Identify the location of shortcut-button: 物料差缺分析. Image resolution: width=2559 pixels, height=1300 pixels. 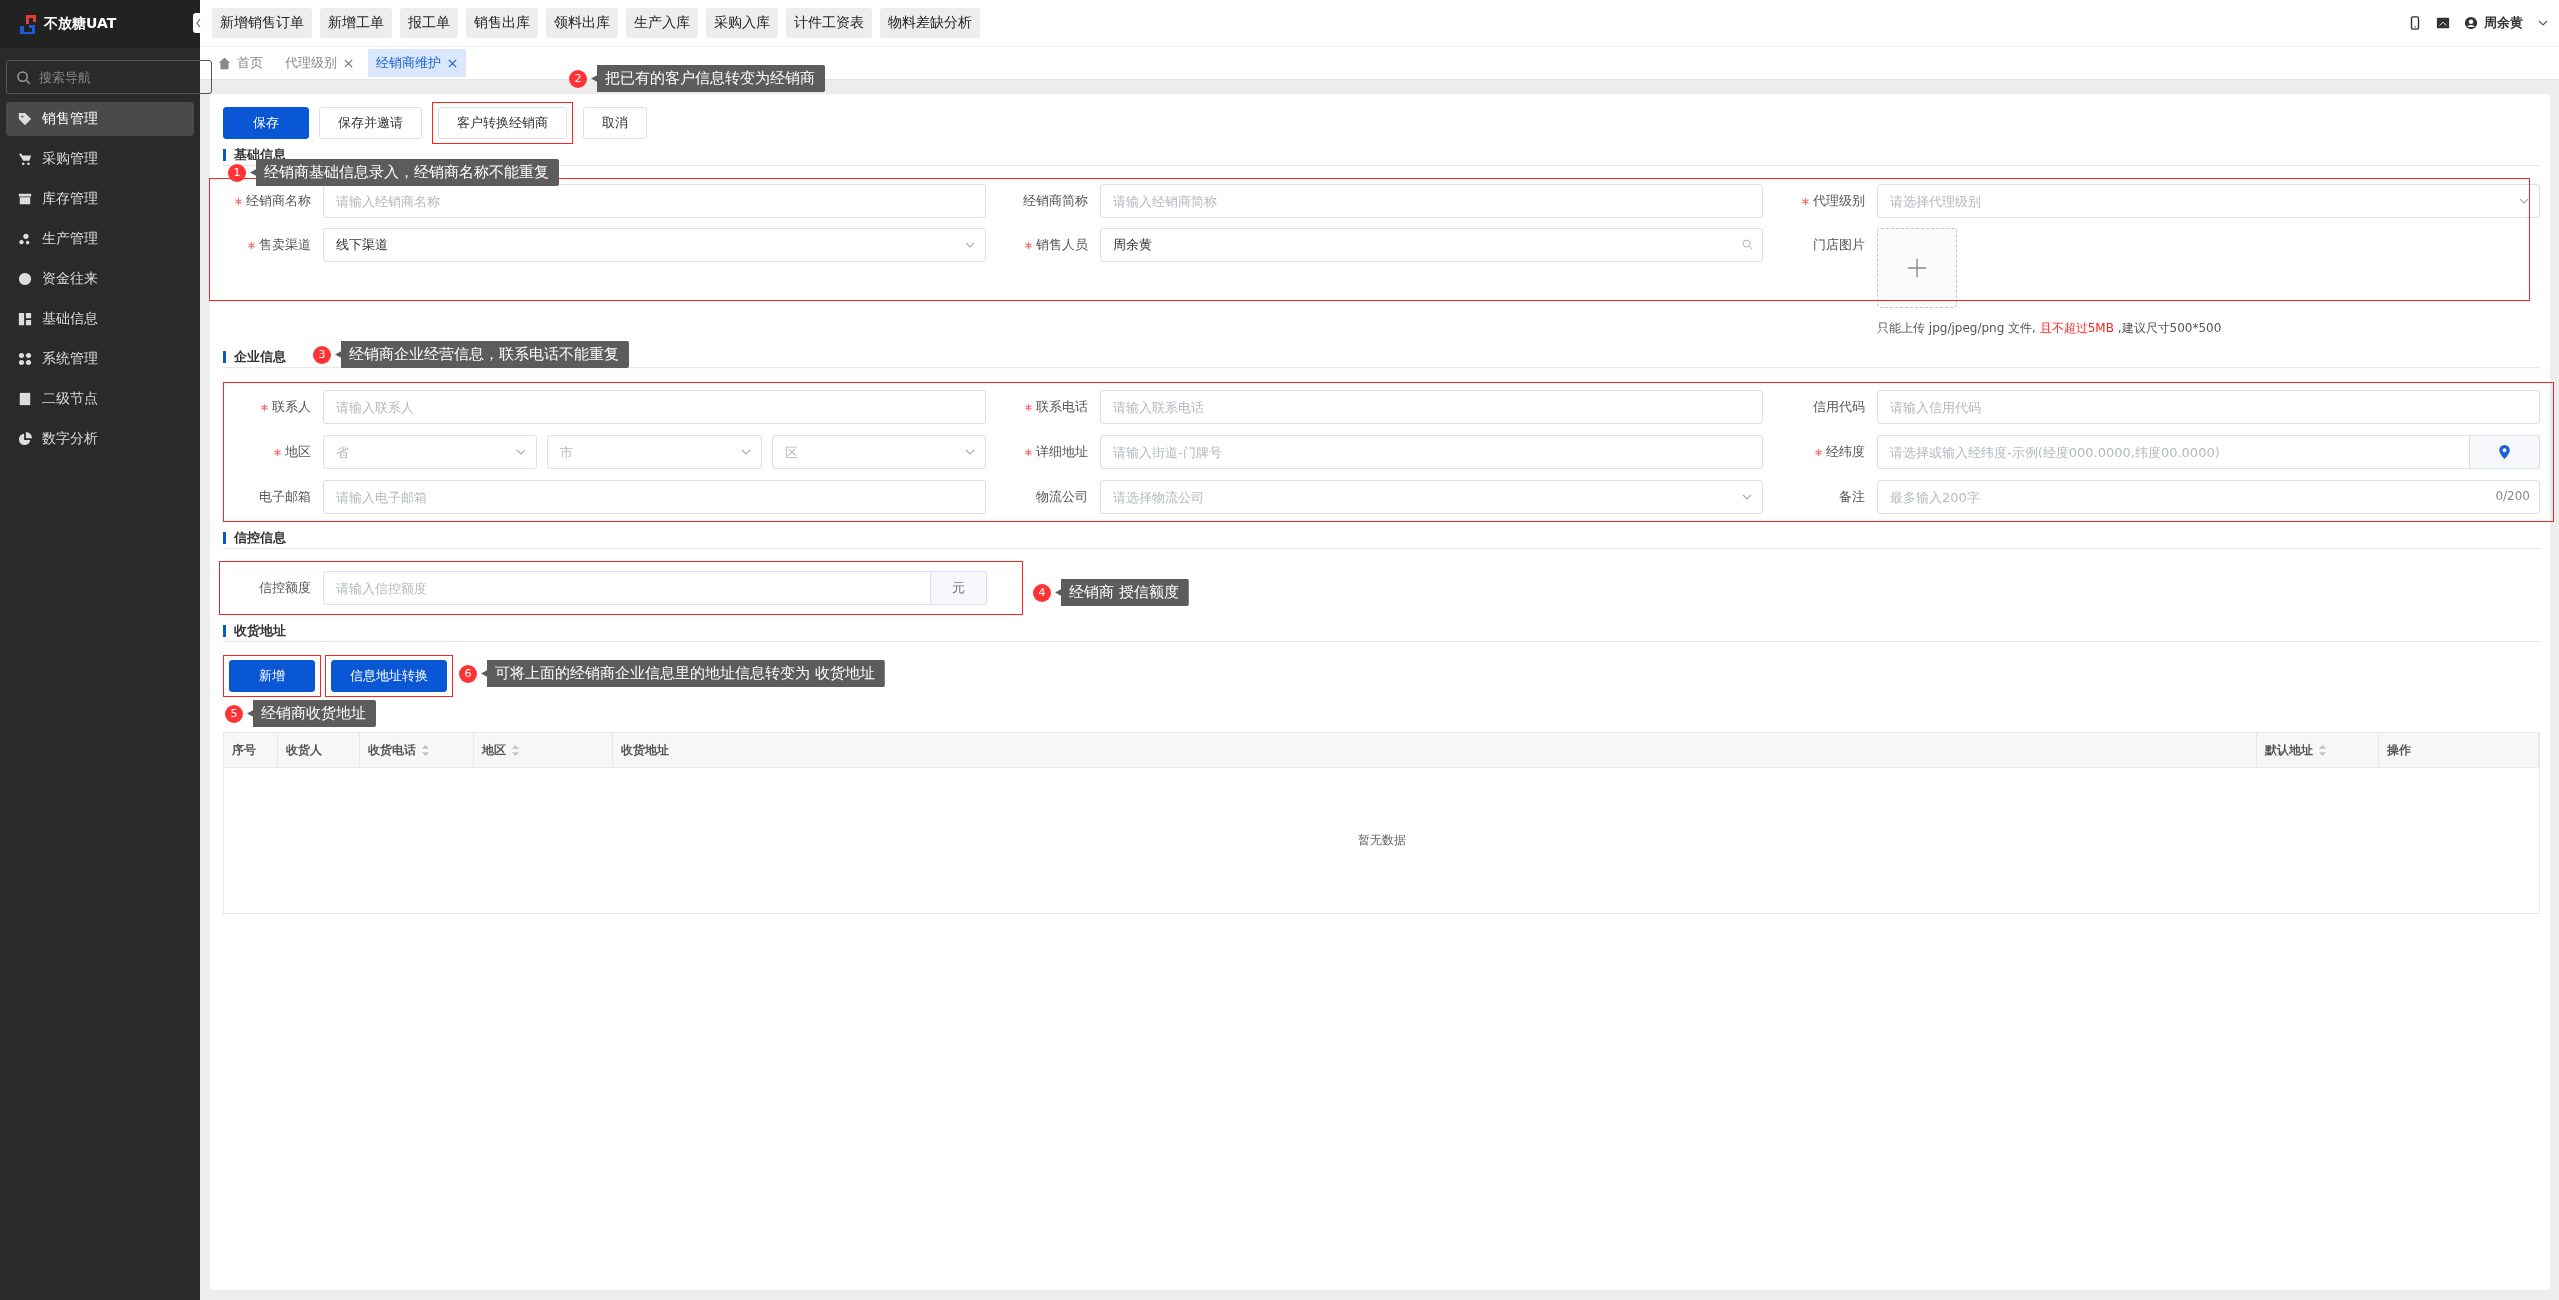
(930, 23).